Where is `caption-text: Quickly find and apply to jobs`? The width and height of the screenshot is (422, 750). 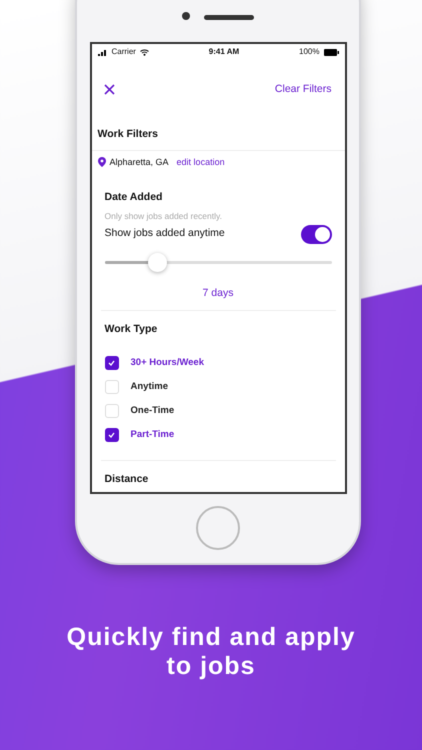
caption-text: Quickly find and apply to jobs is located at coordinates (211, 651).